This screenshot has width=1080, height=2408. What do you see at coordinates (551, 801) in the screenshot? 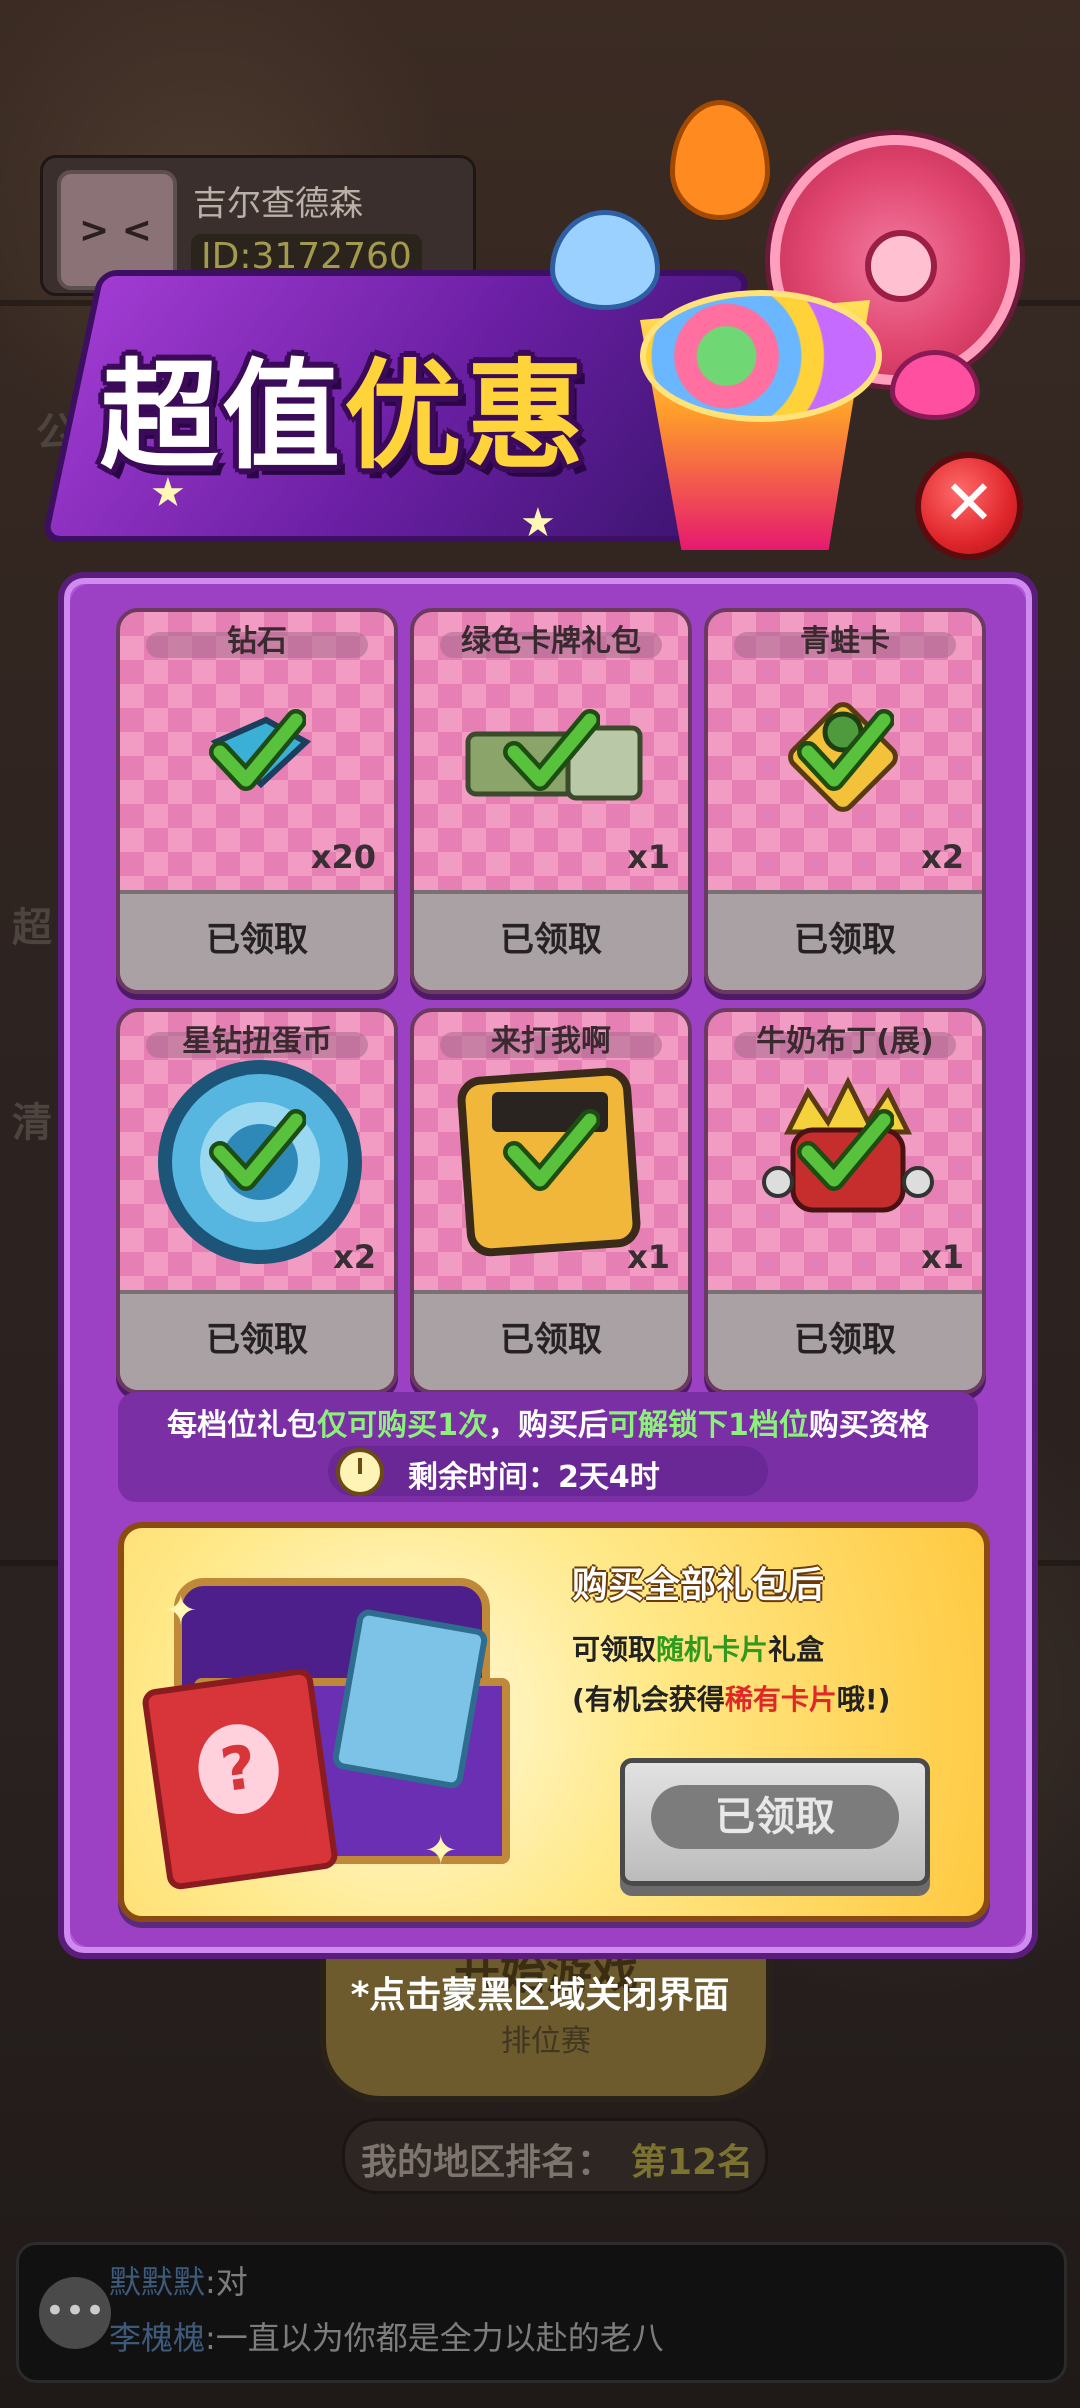
I see `gift-item-card: 绿色卡牌礼包 x1 已领取` at bounding box center [551, 801].